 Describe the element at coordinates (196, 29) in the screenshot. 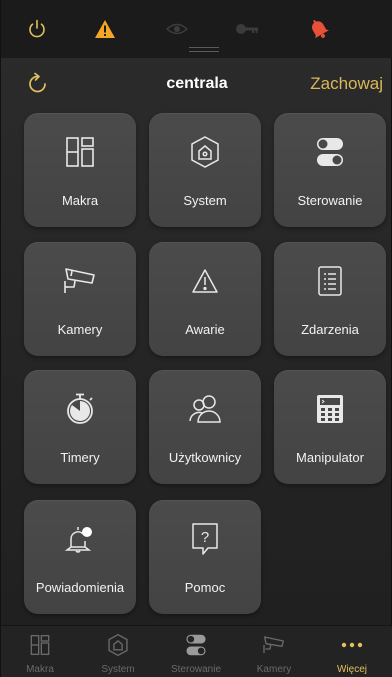

I see `status-bar` at that location.